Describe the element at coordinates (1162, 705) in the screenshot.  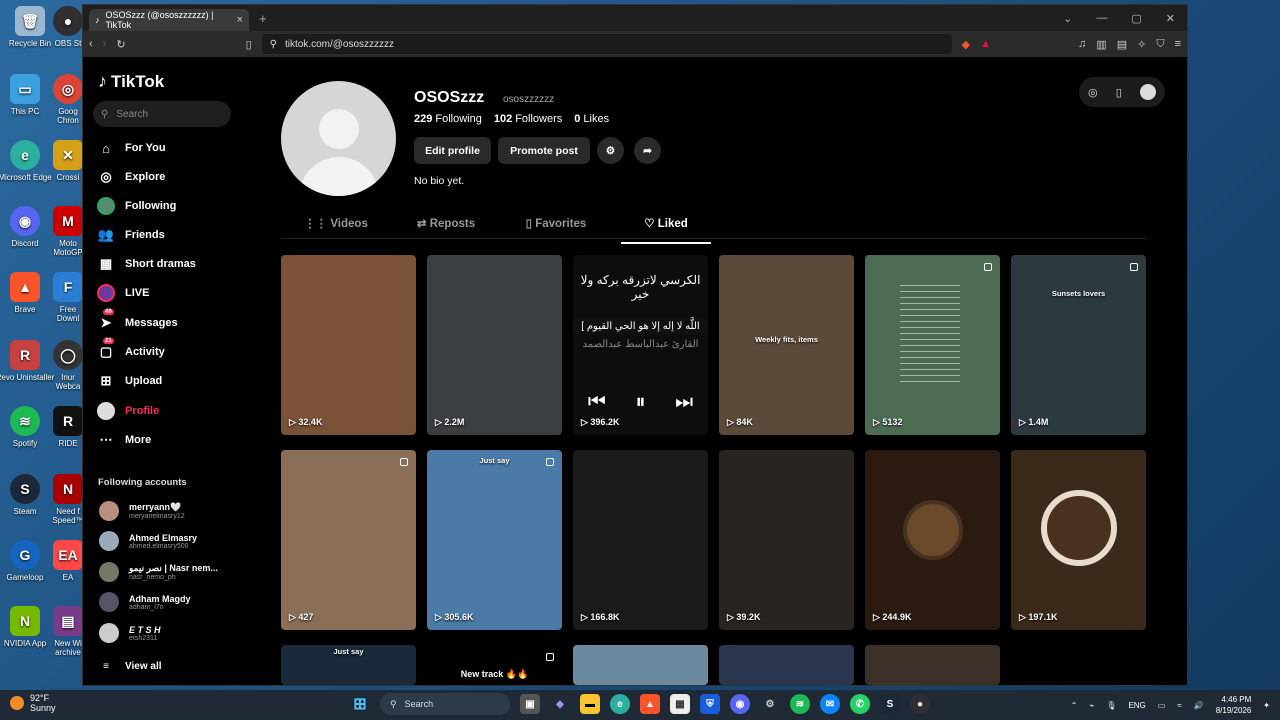
I see `display-icon: ▭` at that location.